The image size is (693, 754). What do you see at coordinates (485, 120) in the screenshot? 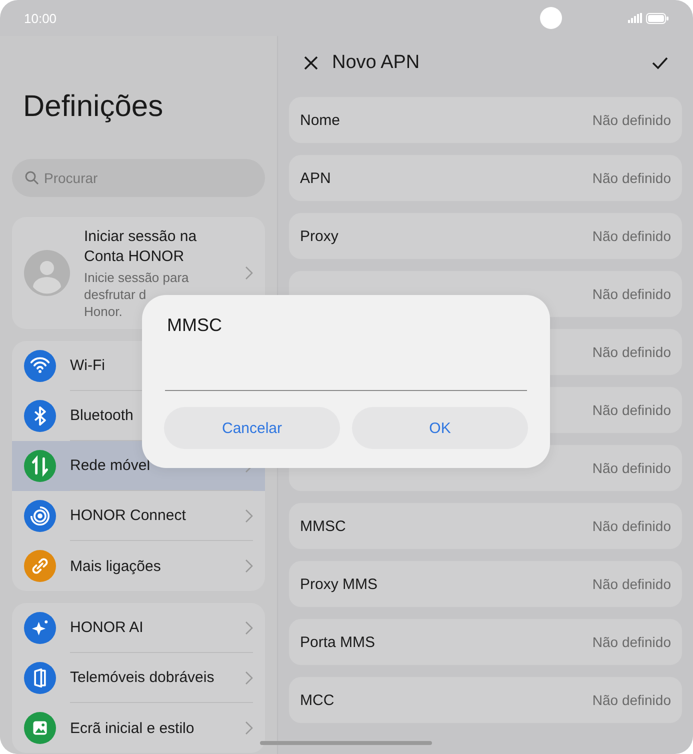
I see `apn-field-row: Nome Não definido` at bounding box center [485, 120].